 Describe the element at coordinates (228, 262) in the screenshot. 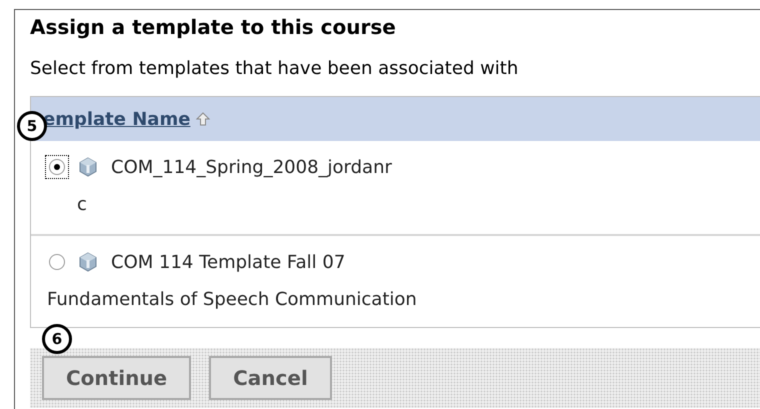

I see `template-name: COM 114 Template Fall 07` at that location.